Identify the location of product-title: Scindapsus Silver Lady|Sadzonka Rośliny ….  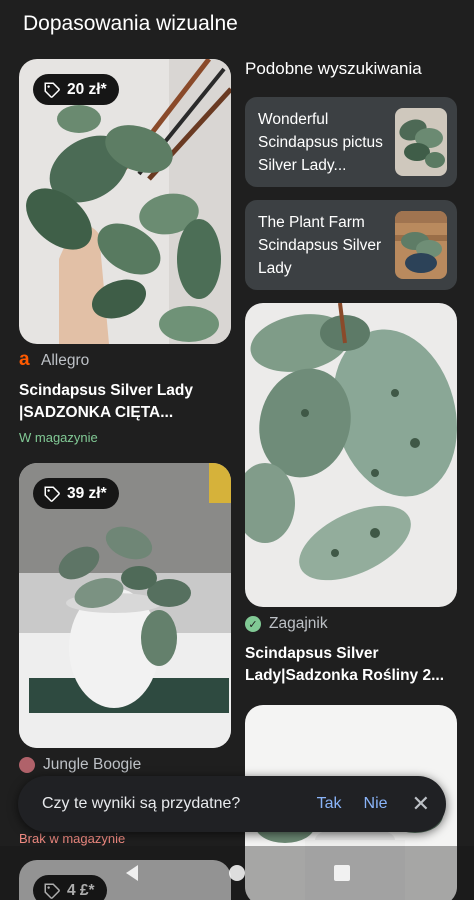
(351, 665).